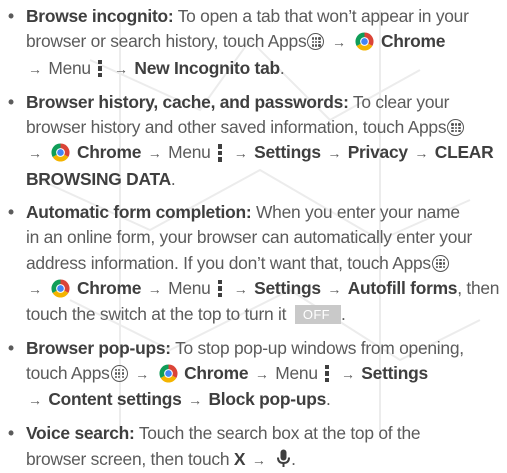 The image size is (507, 473). I want to click on tip-text: browser screen, then touch, so click(128, 458).